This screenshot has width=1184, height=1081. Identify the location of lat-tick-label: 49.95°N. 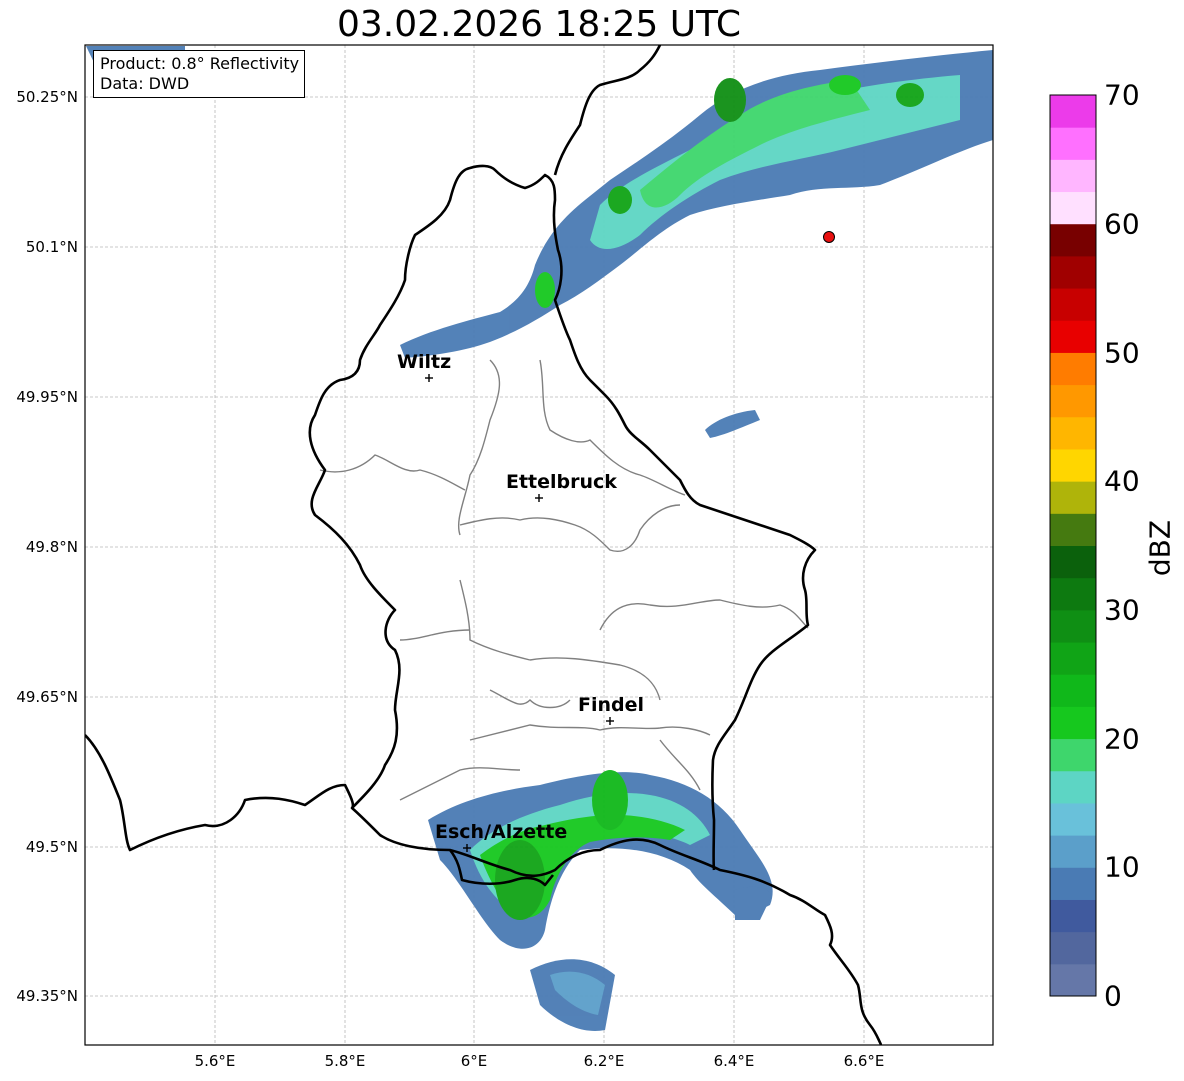
(47, 397).